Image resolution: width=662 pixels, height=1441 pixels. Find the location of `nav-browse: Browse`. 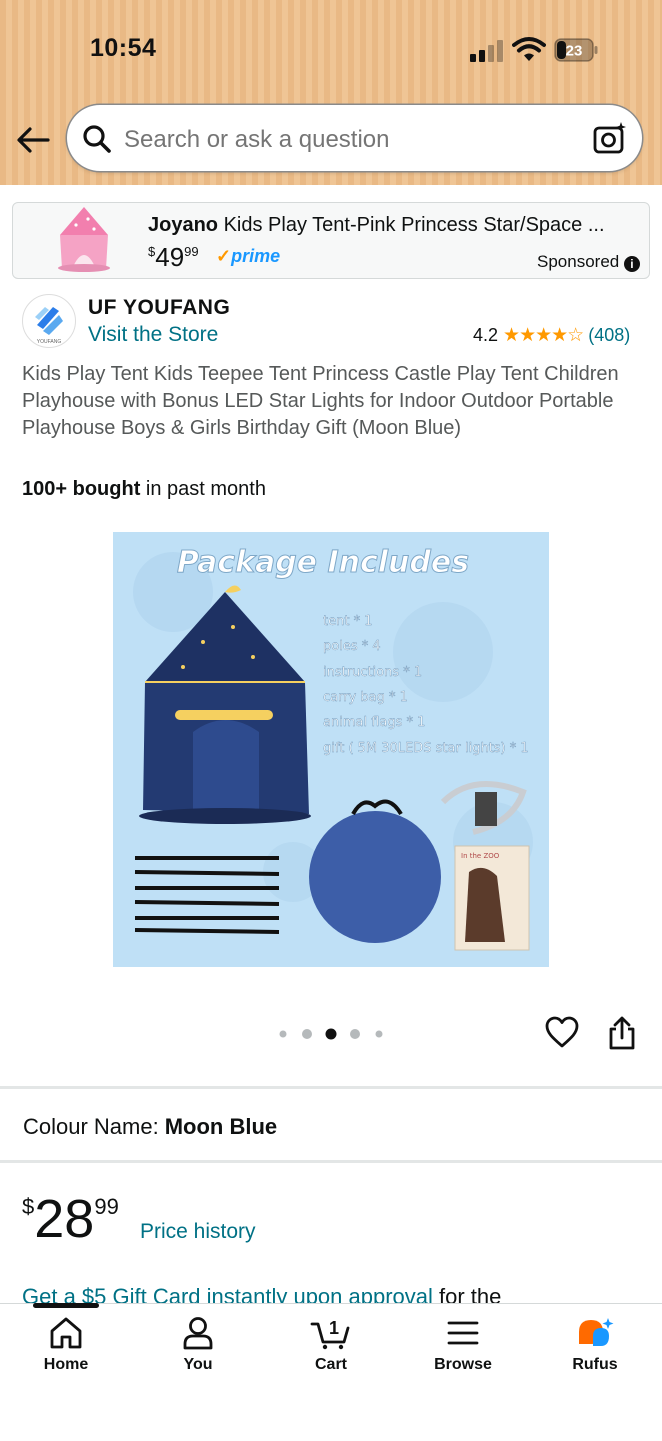

nav-browse: Browse is located at coordinates (463, 1345).